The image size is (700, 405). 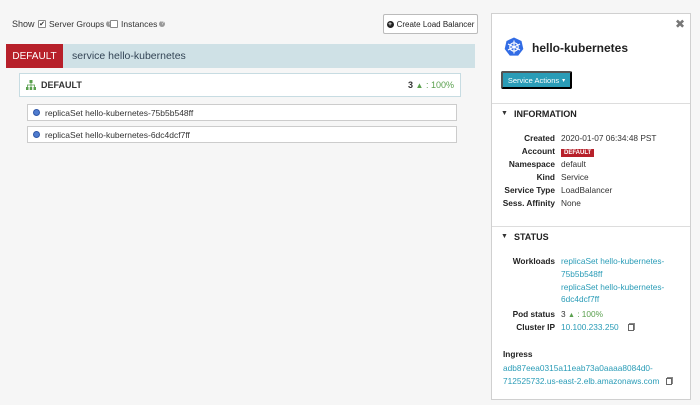 What do you see at coordinates (587, 190) in the screenshot?
I see `info-value: LoadBalancer` at bounding box center [587, 190].